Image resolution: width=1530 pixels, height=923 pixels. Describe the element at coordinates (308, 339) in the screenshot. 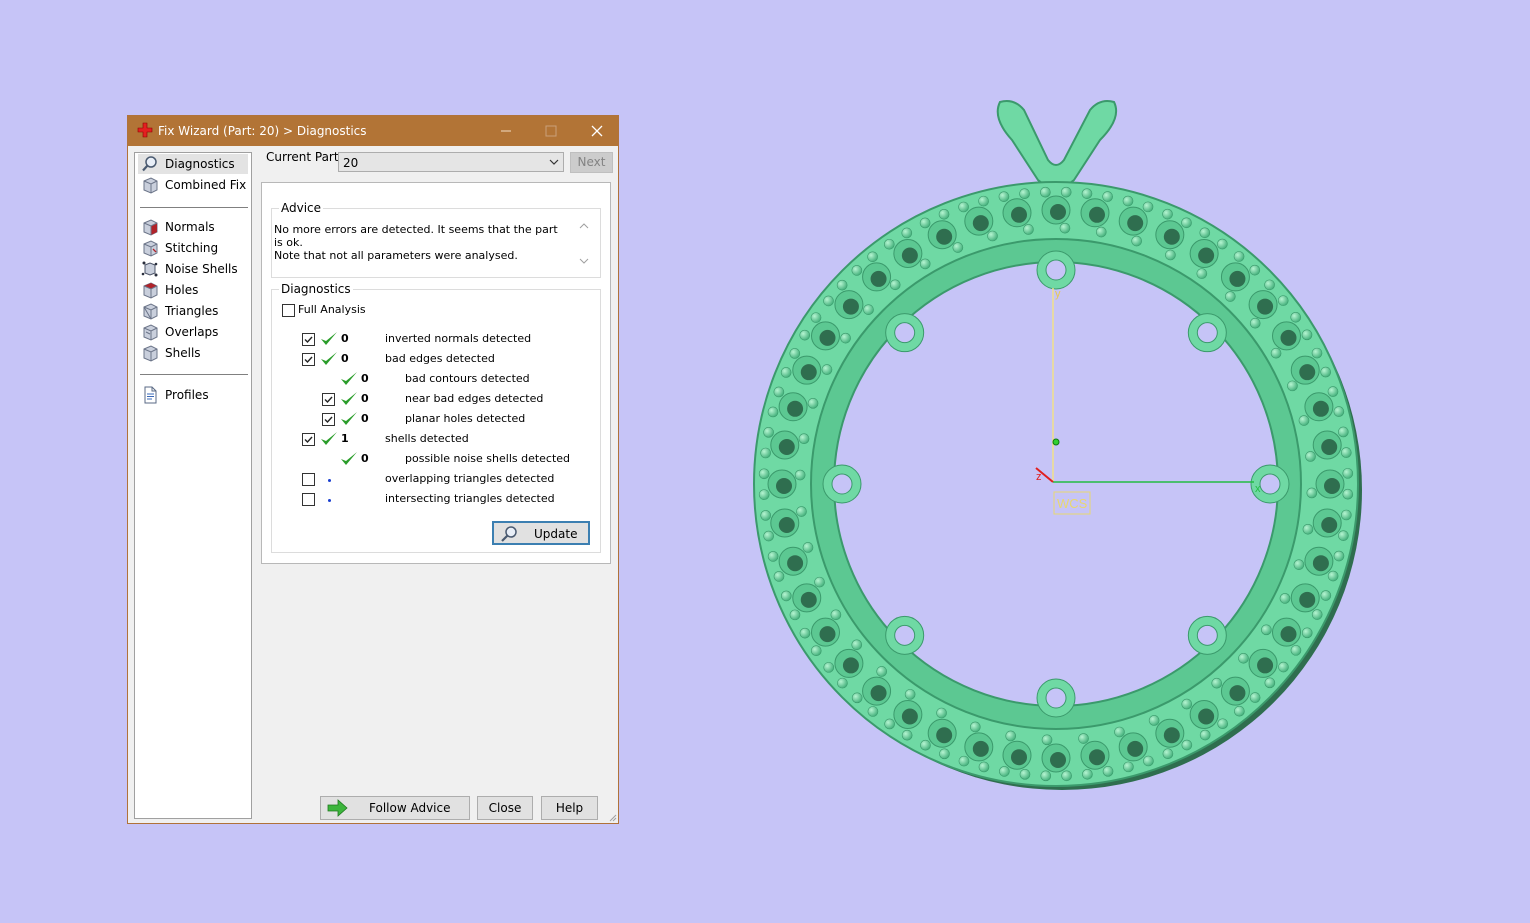

I see `inverted-normals-checkbox` at that location.